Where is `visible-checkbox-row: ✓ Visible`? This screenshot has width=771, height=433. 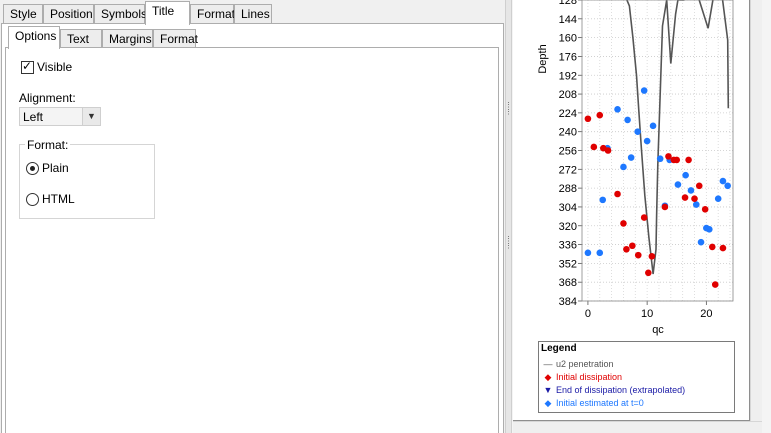 visible-checkbox-row: ✓ Visible is located at coordinates (46, 67).